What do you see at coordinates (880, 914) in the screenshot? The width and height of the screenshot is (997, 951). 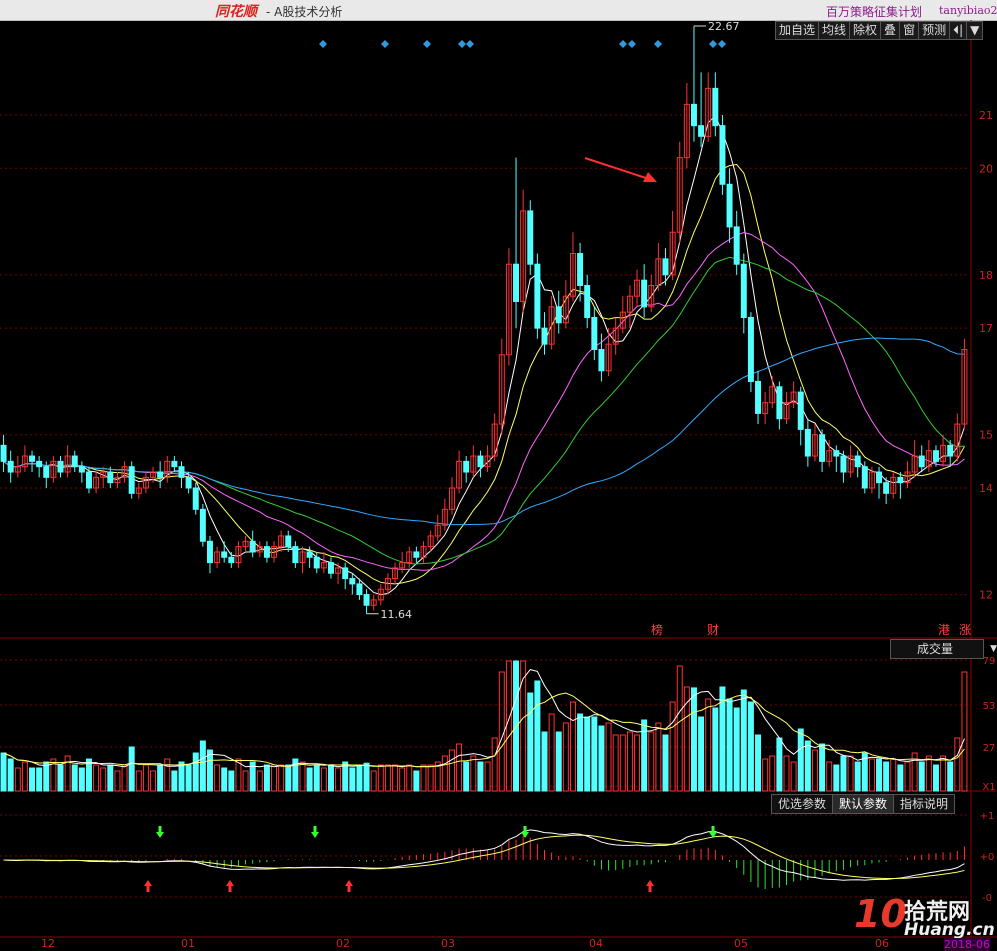 I see `watermark-number: 10` at bounding box center [880, 914].